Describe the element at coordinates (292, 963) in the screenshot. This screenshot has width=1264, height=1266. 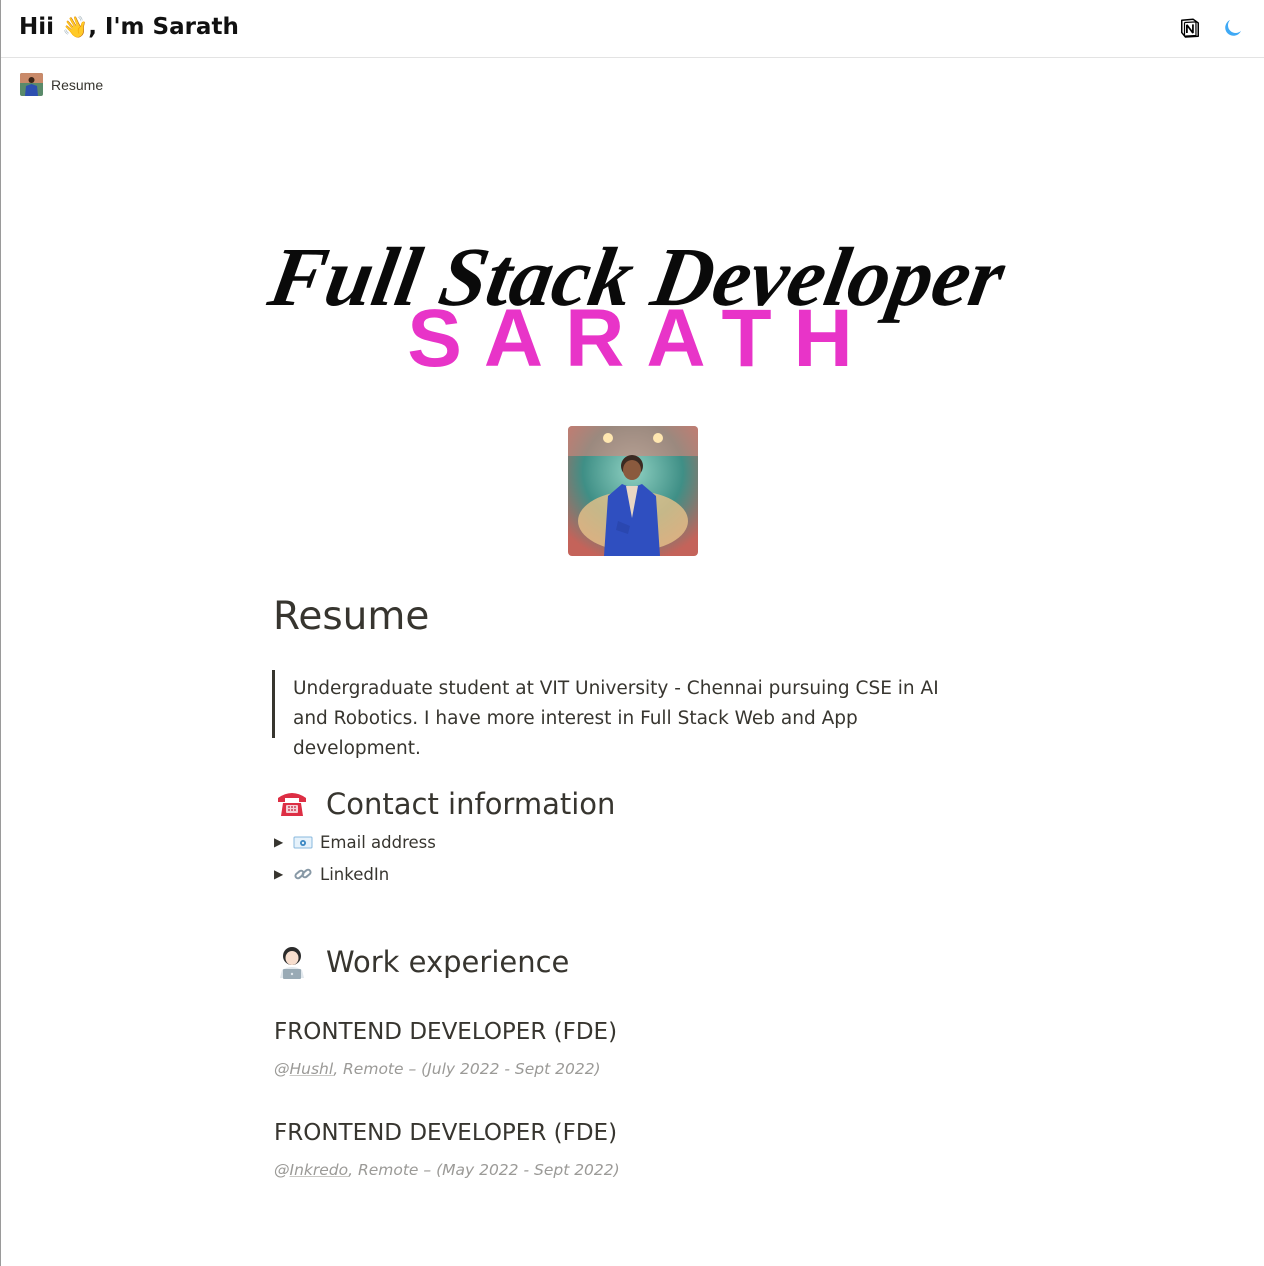
I see `technologist-icon` at that location.